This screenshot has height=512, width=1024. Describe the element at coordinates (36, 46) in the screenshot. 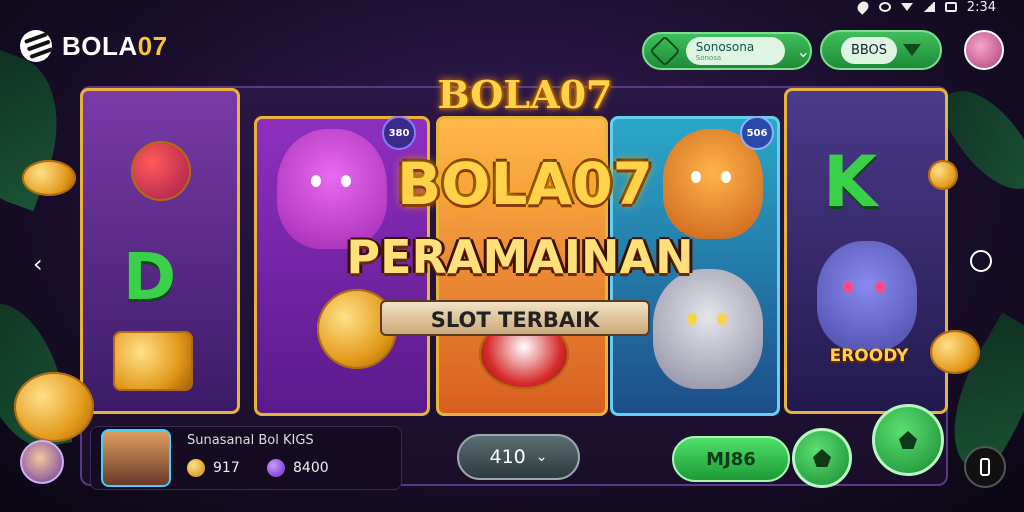

I see `ball-logo-icon` at that location.